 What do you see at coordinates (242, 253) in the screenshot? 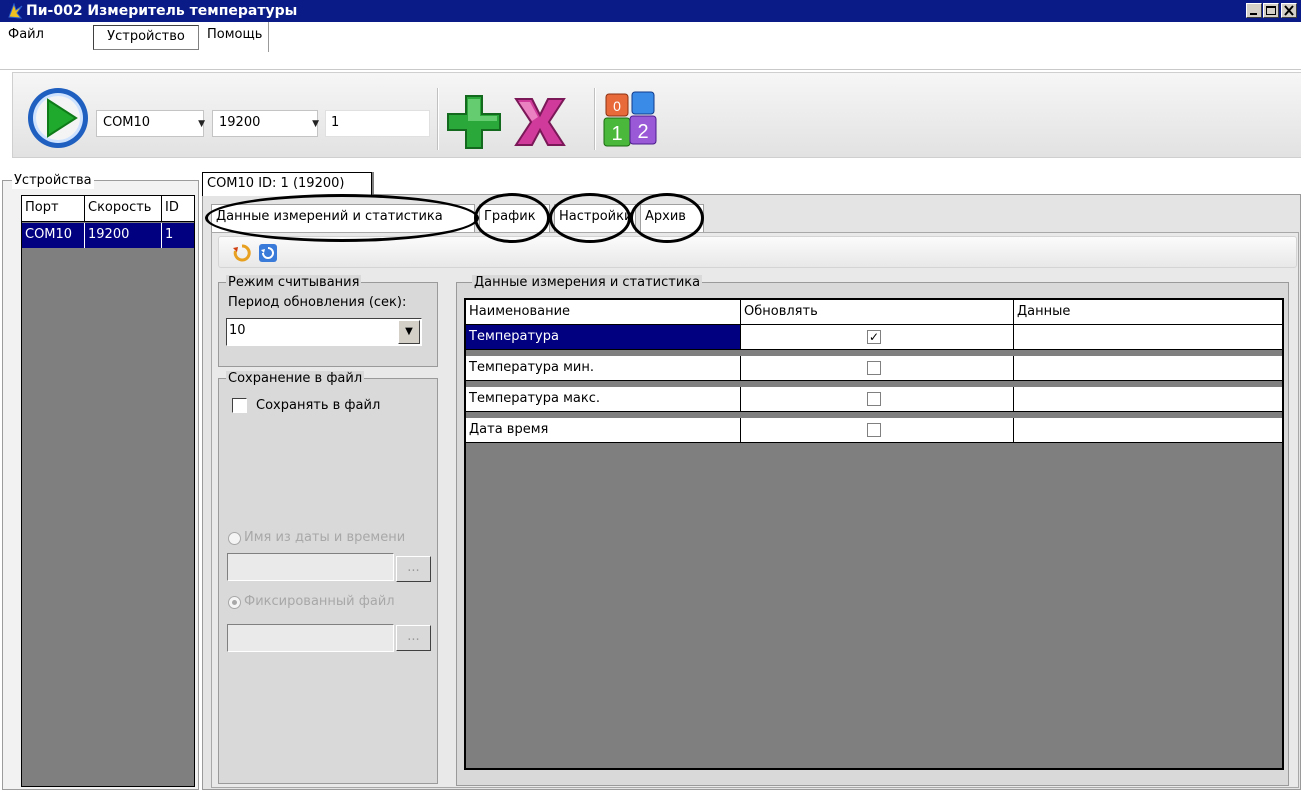
I see `refresh-orange-icon` at bounding box center [242, 253].